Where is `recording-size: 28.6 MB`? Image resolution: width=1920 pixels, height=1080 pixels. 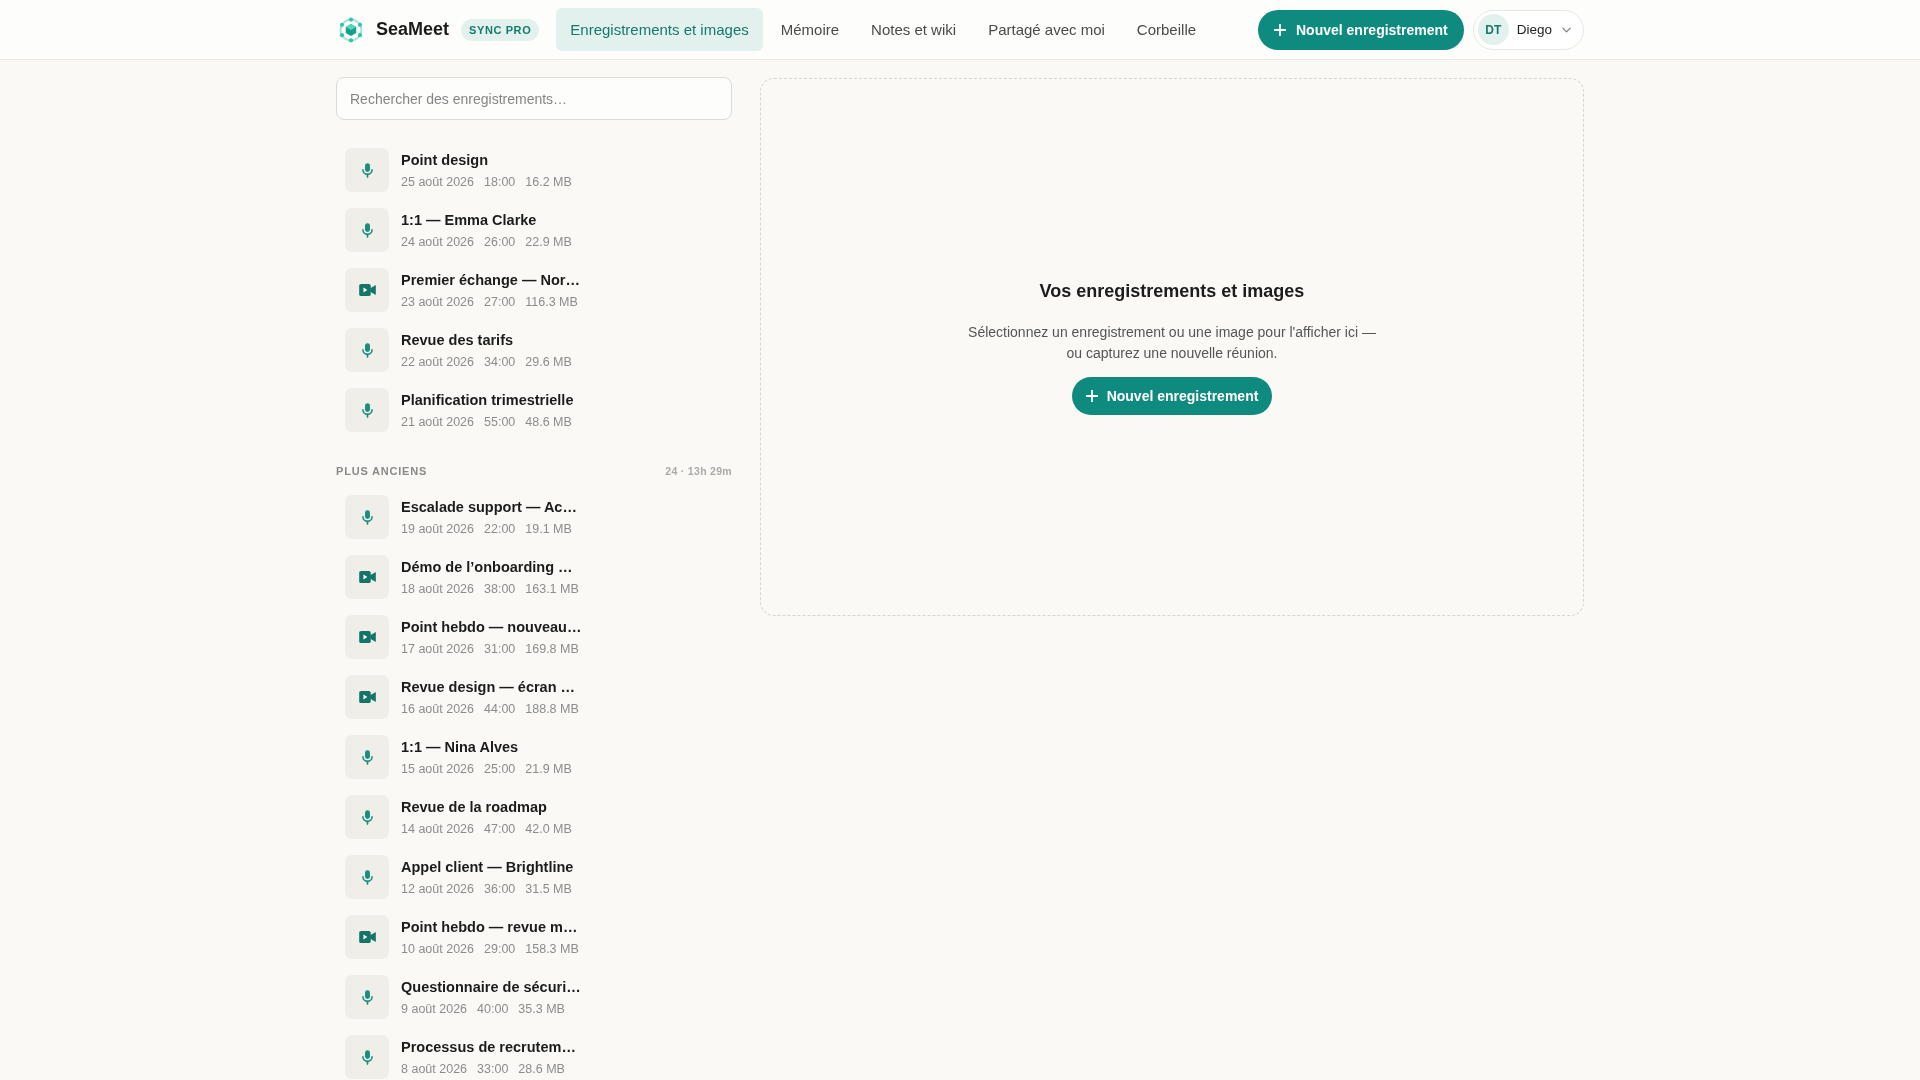 recording-size: 28.6 MB is located at coordinates (541, 1069).